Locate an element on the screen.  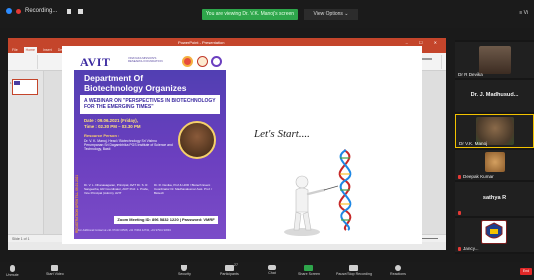
chat-button: Chat is located at coordinates (272, 270).